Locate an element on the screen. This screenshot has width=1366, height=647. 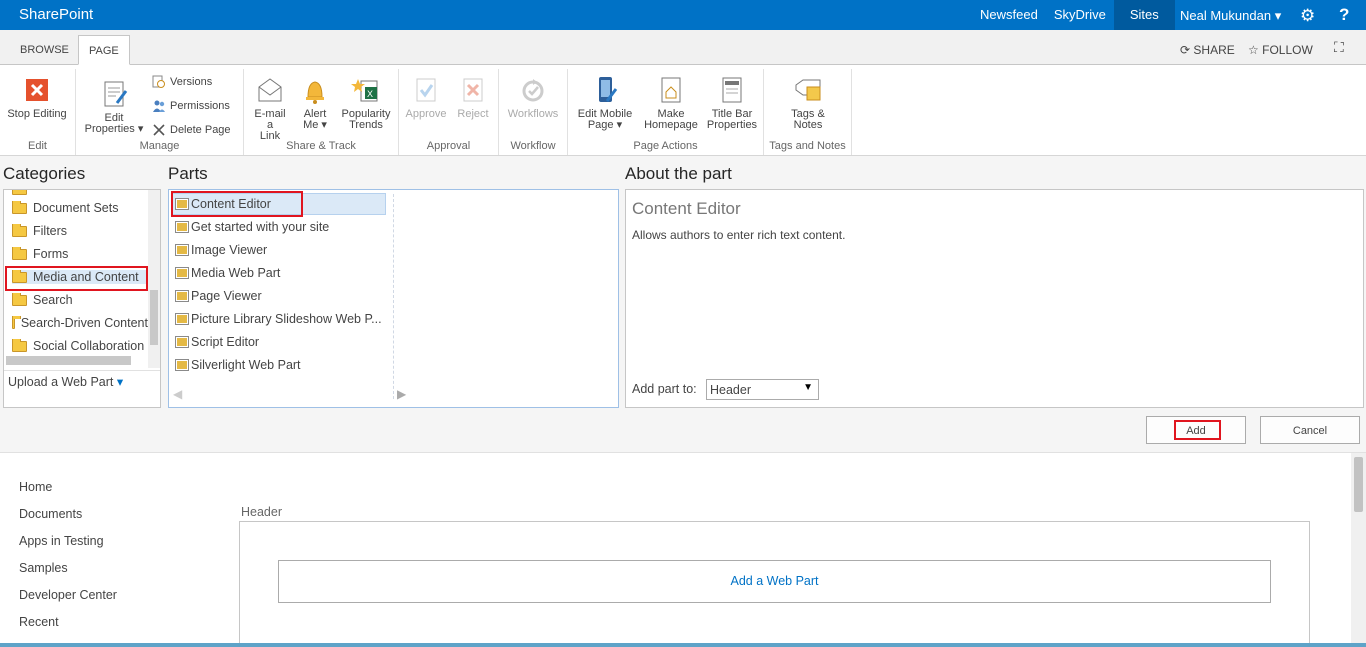
permissions-button: Permissions is located at coordinates (191, 106).